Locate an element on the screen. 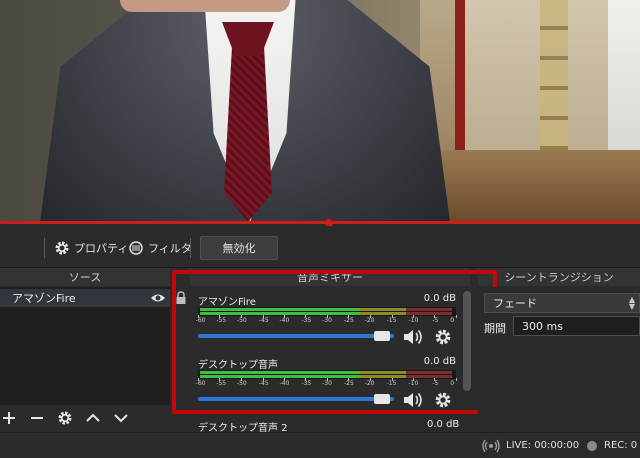 This screenshot has height=458, width=640. move-up-button is located at coordinates (93, 418).